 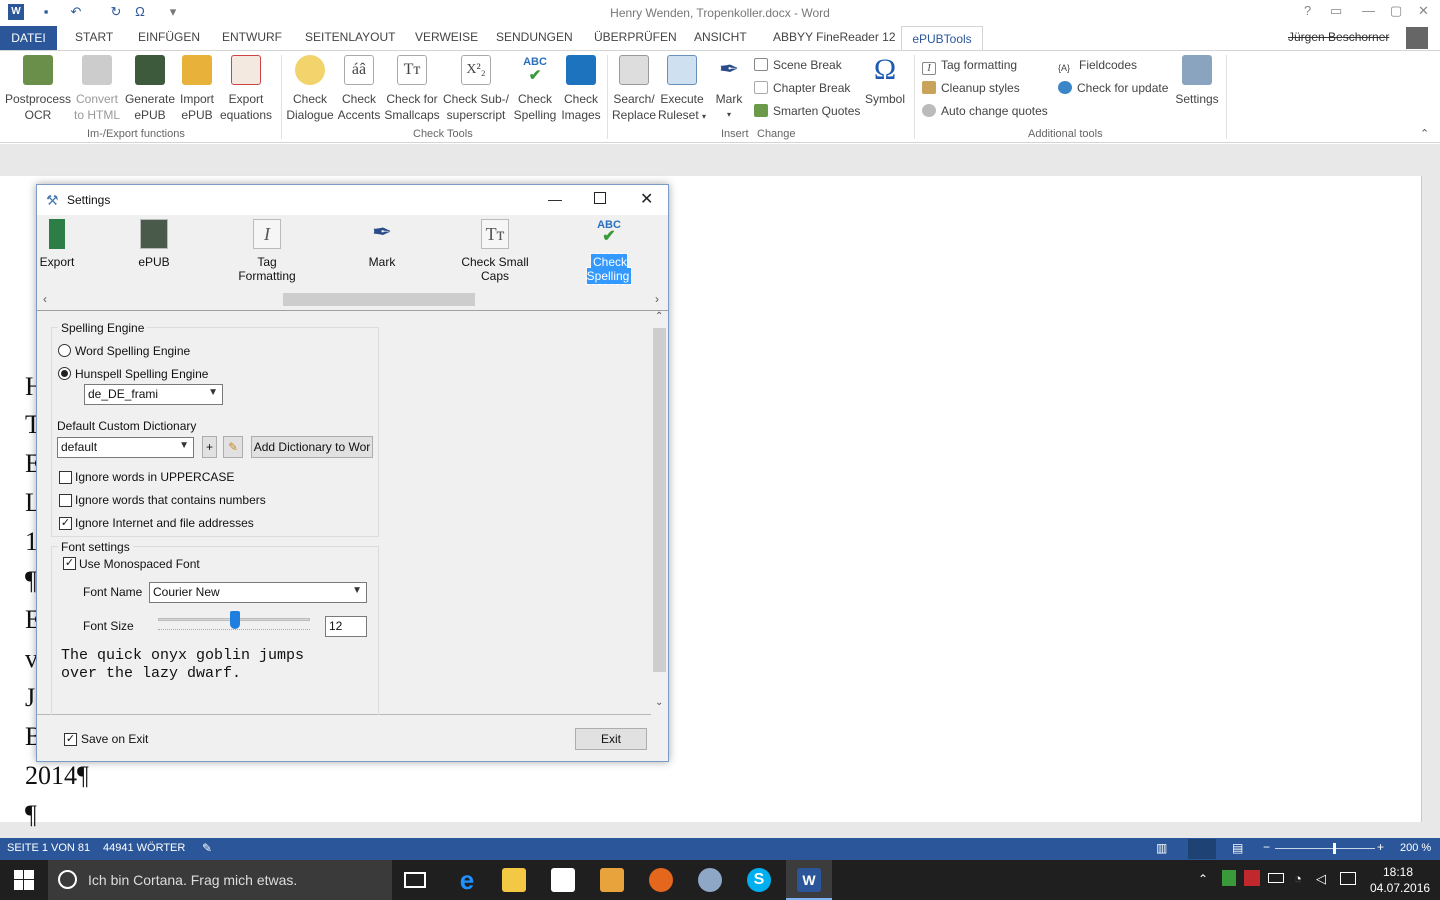 I want to click on convert-html-button: Convert to HTML, so click(x=97, y=89).